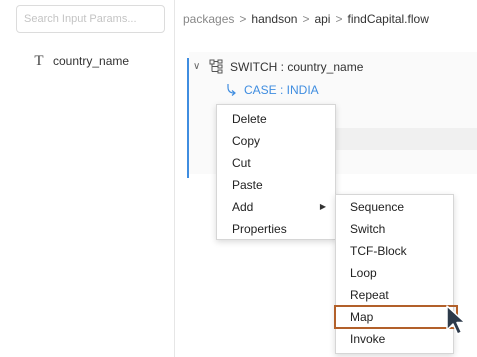  I want to click on menu-item-cut: Cut, so click(276, 163).